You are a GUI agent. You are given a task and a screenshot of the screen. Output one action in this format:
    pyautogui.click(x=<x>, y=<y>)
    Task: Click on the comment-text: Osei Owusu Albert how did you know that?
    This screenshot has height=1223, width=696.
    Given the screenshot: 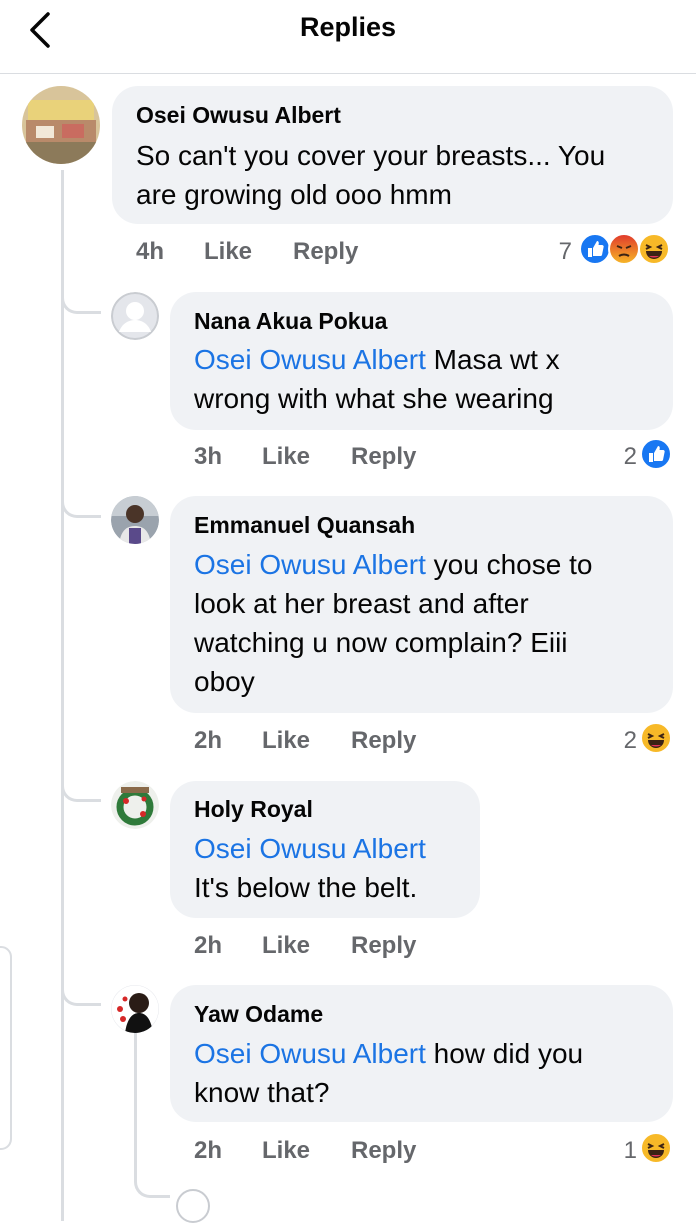 What is the action you would take?
    pyautogui.click(x=389, y=1073)
    